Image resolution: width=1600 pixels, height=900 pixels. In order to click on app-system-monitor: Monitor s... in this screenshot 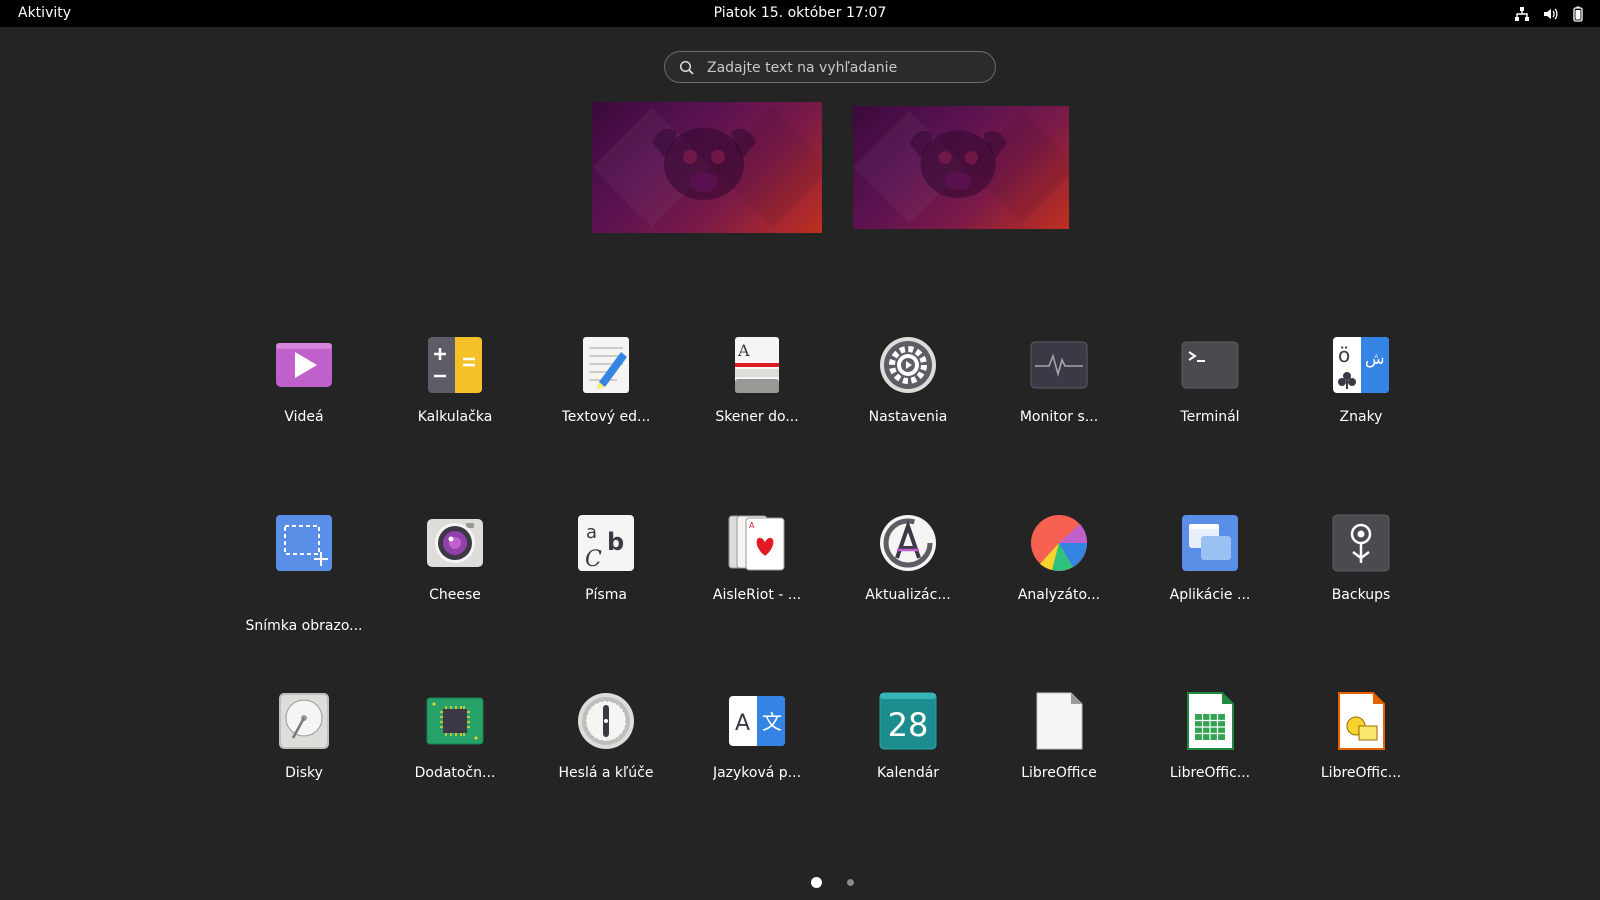, I will do `click(1059, 410)`.